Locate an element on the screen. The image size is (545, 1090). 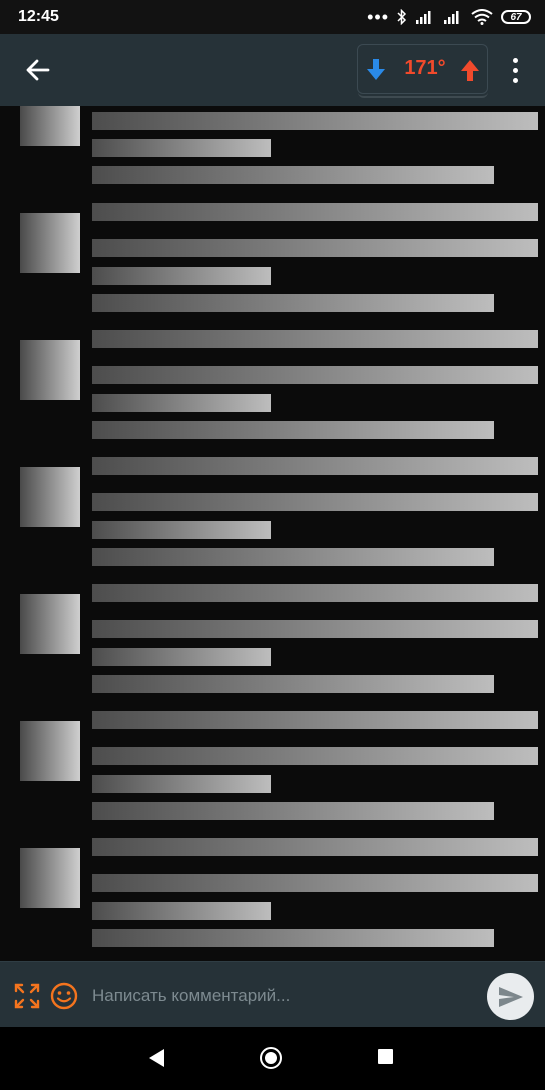
status-icons: ••• 67 is located at coordinates (449, 17).